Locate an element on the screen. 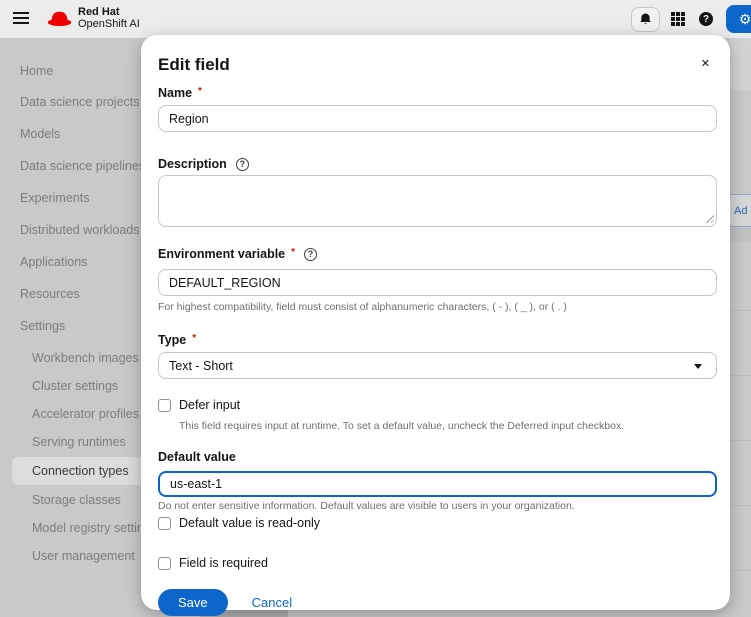  brand: Red Hat OpenShift AI is located at coordinates (93, 18).